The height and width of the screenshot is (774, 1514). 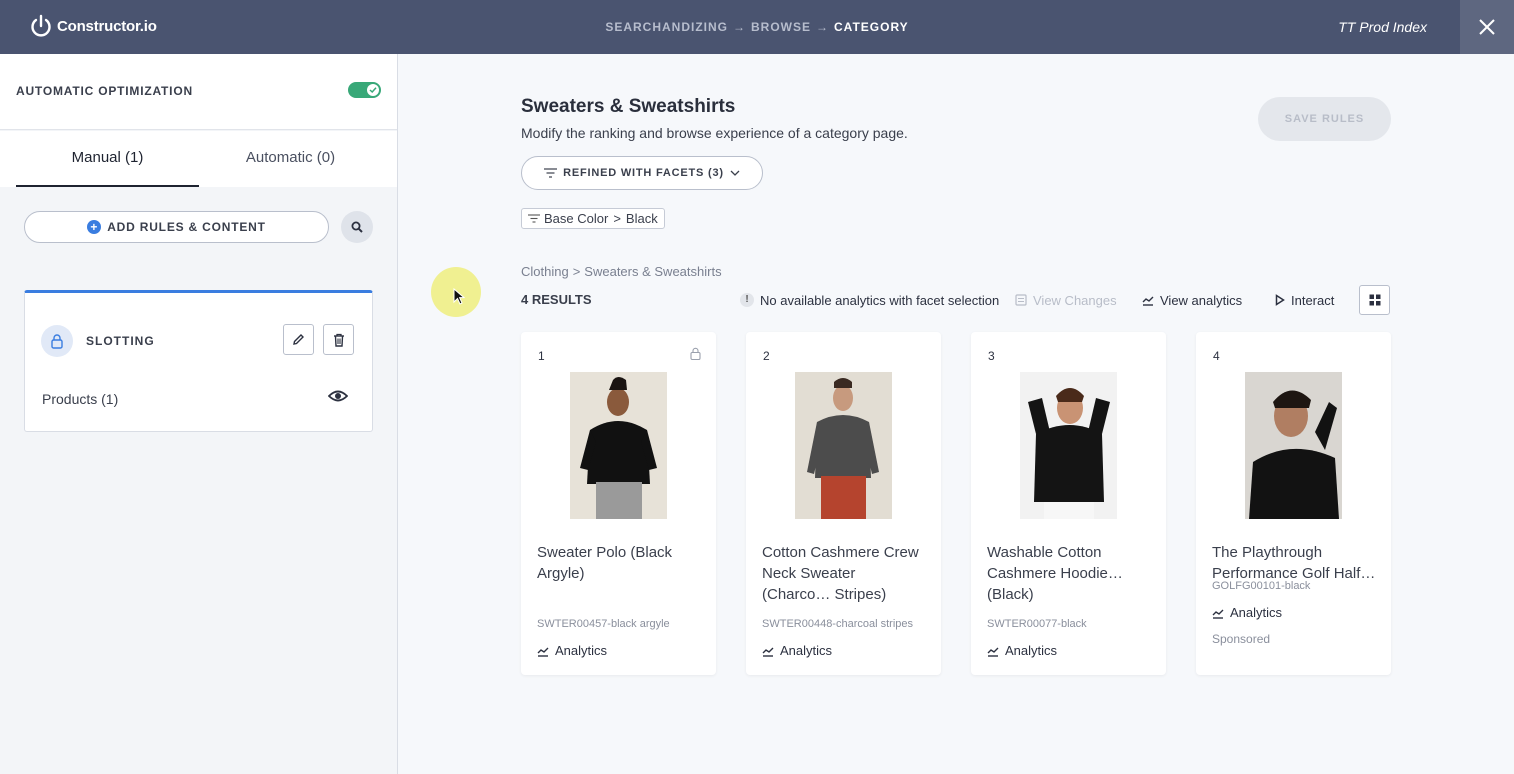 What do you see at coordinates (1280, 300) in the screenshot?
I see `play-icon` at bounding box center [1280, 300].